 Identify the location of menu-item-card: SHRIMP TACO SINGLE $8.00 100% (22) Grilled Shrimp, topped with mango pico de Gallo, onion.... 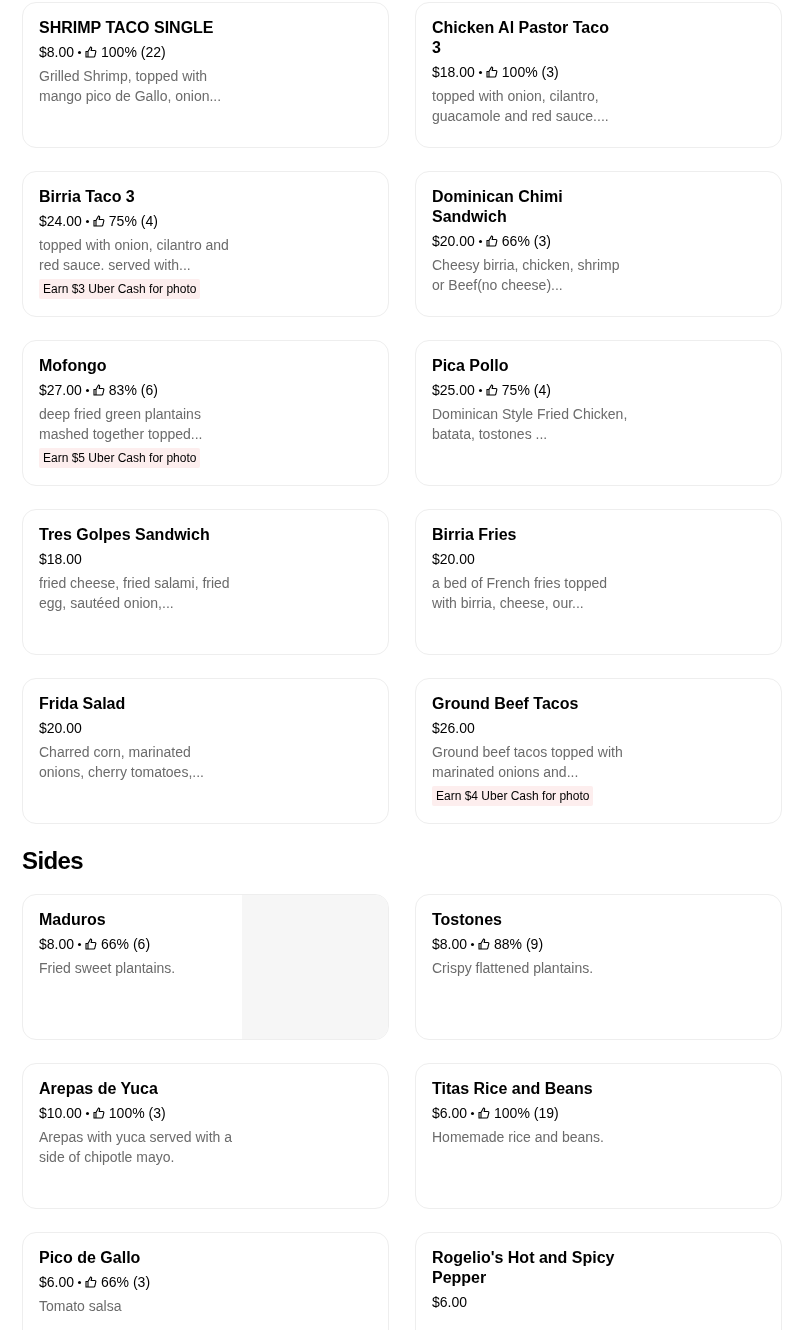
(205, 75).